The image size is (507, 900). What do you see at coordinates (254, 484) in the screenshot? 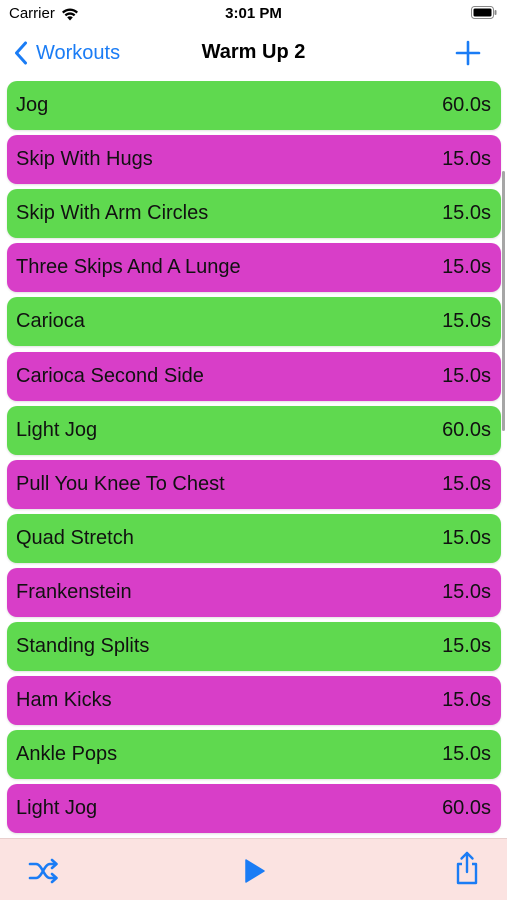
I see `exercise-row: Pull You Knee To Chest 15.0s` at bounding box center [254, 484].